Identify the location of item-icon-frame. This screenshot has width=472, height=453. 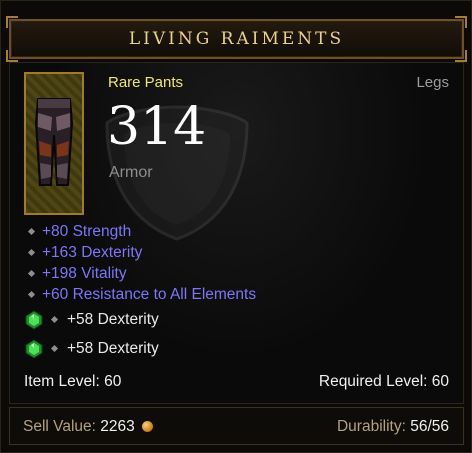
(54, 143).